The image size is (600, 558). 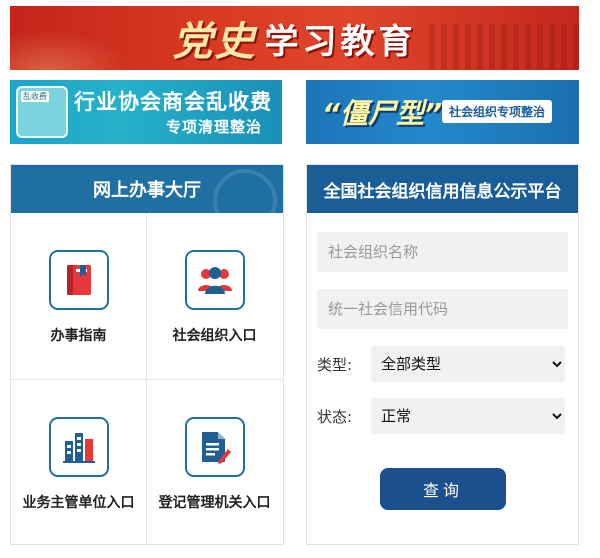 I want to click on tile-label: 业务主管单位入口, so click(x=78, y=503).